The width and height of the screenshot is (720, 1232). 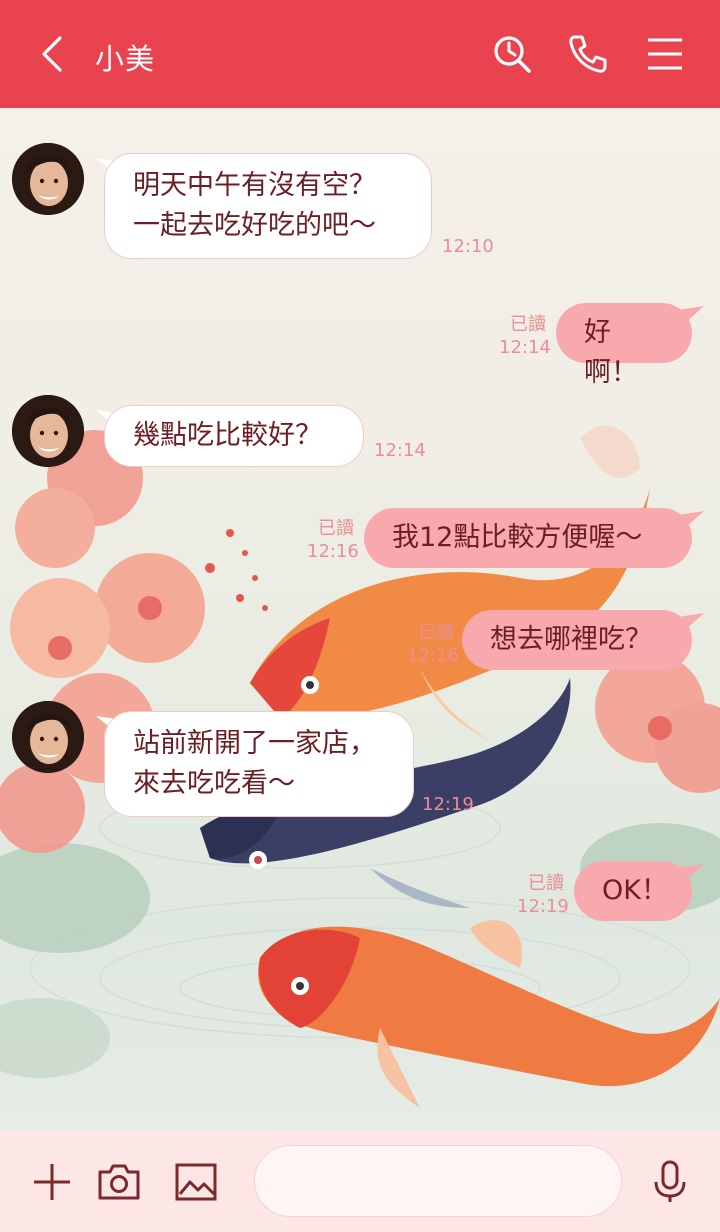 What do you see at coordinates (512, 54) in the screenshot?
I see `search-icon` at bounding box center [512, 54].